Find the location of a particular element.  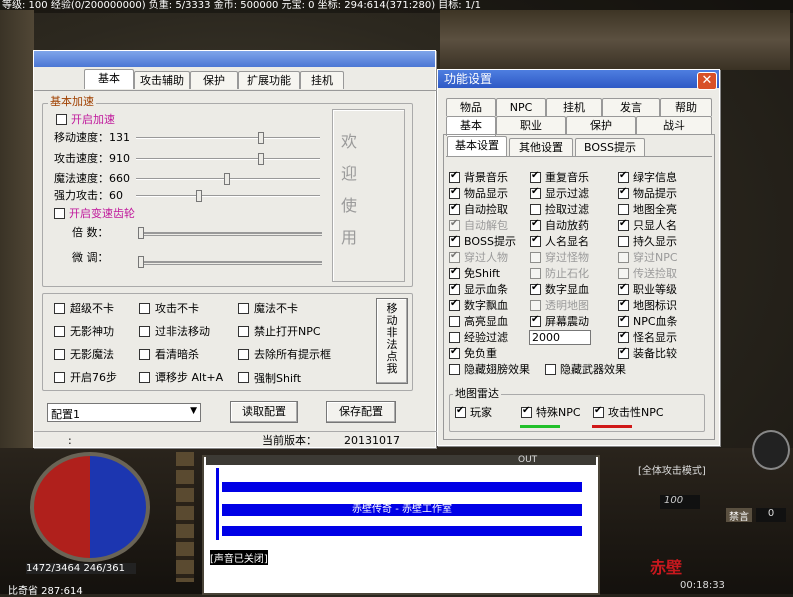

cb-bg-music is located at coordinates (454, 176).